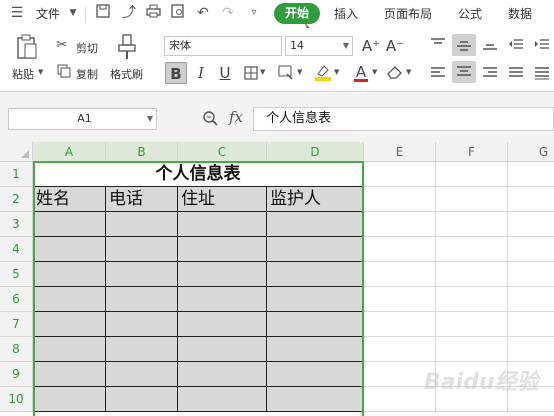 This screenshot has width=554, height=416. Describe the element at coordinates (395, 73) in the screenshot. I see `eraser-icon` at that location.